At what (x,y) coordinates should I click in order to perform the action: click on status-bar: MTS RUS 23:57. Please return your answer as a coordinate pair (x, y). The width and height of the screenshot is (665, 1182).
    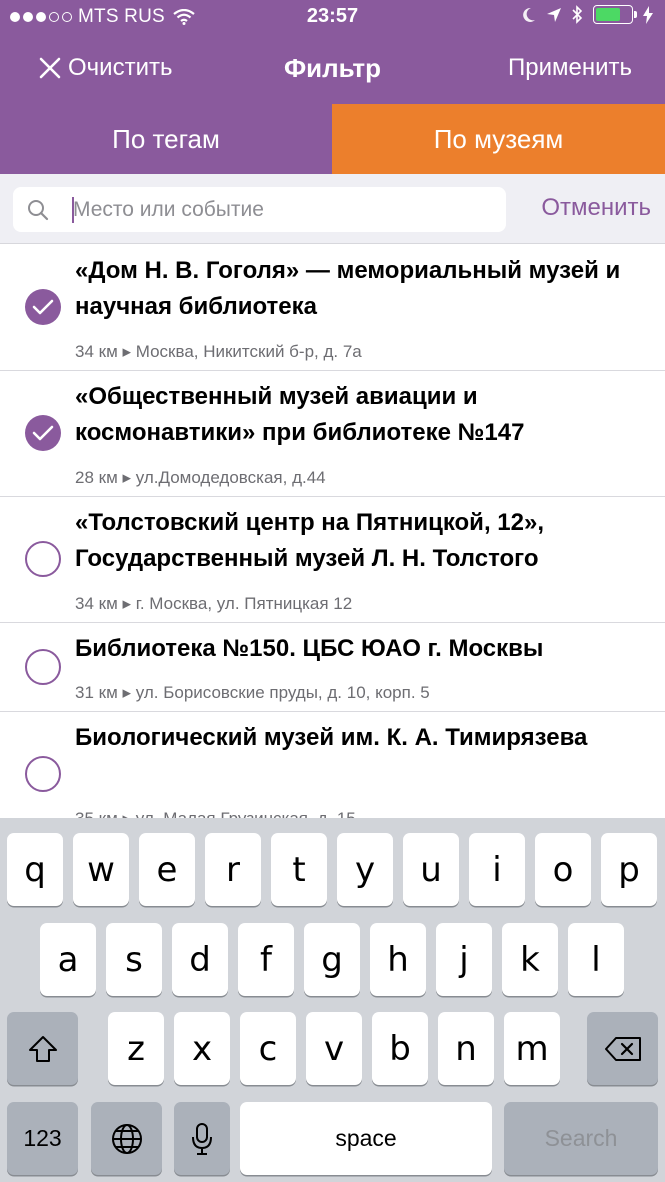
    Looking at the image, I should click on (332, 17).